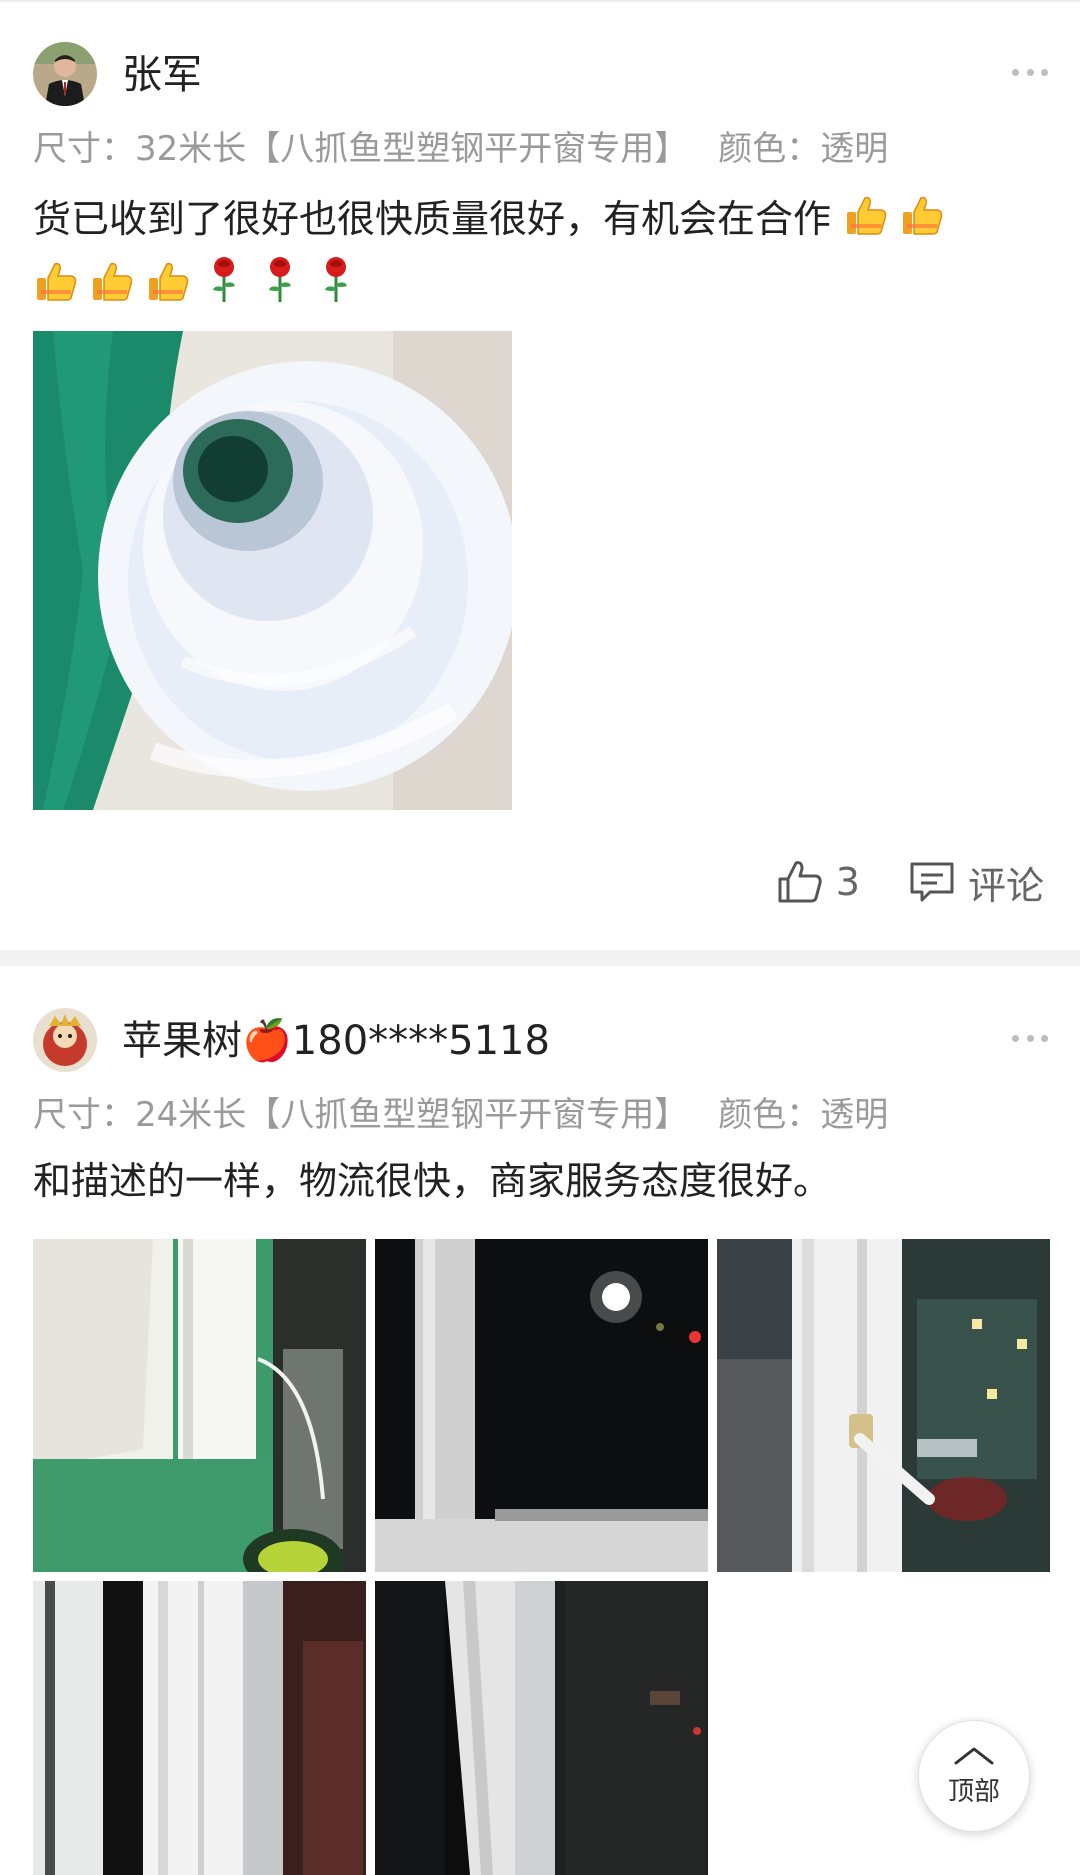 The image size is (1080, 1875). Describe the element at coordinates (1005, 885) in the screenshot. I see `comment-label: 评论` at that location.